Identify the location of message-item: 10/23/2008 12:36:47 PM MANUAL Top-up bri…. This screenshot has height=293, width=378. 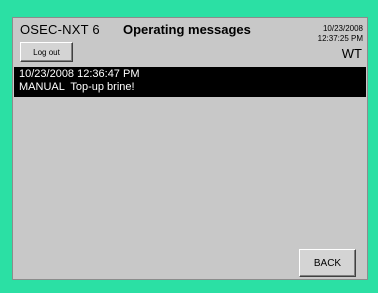
(192, 81).